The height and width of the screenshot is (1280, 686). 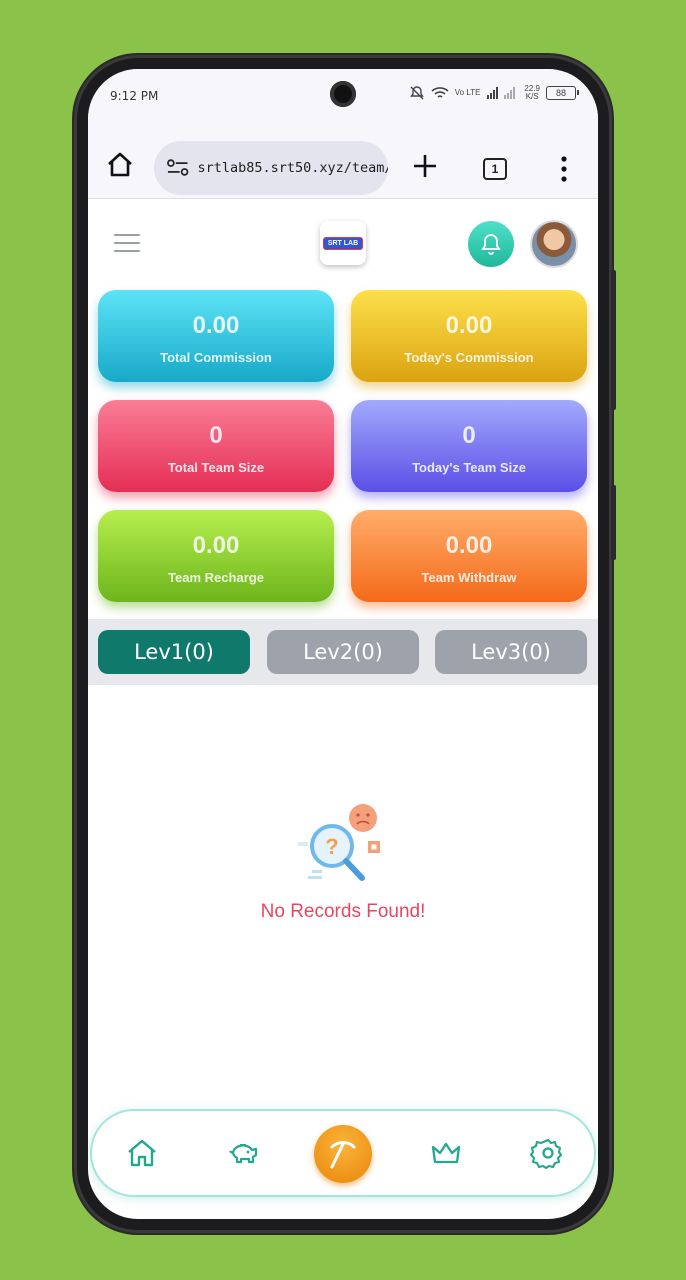 I want to click on todays-commission-card: 0.00 Today's Commission, so click(x=469, y=336).